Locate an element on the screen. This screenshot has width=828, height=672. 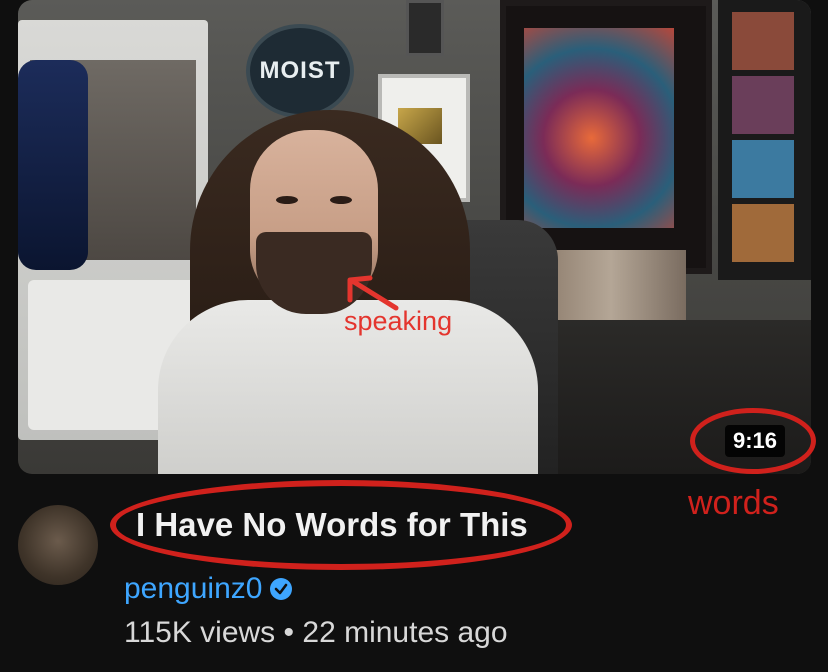
comic-frames is located at coordinates (764, 140).